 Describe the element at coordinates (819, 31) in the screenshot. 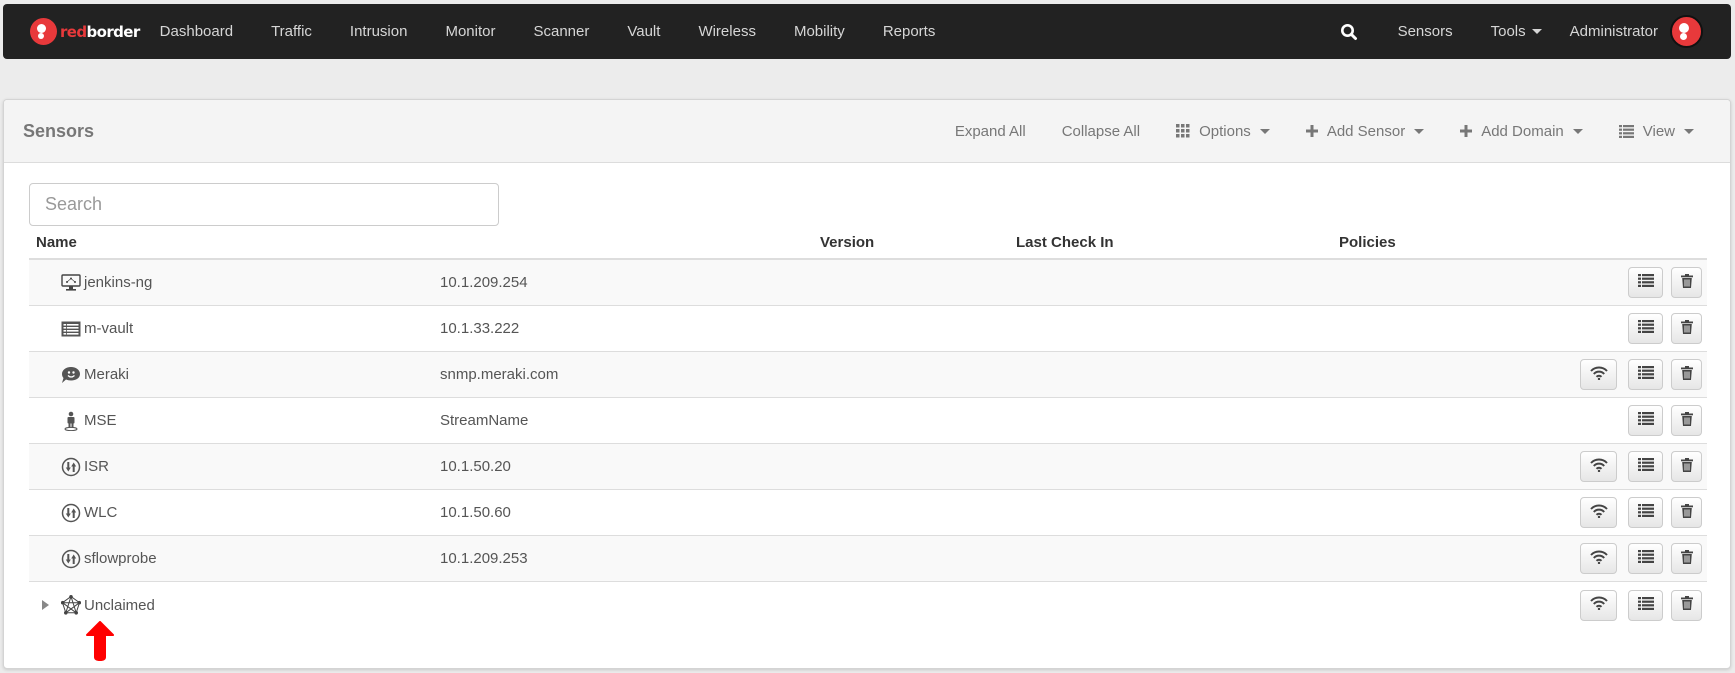

I see `nav-mobility: Mobility` at that location.